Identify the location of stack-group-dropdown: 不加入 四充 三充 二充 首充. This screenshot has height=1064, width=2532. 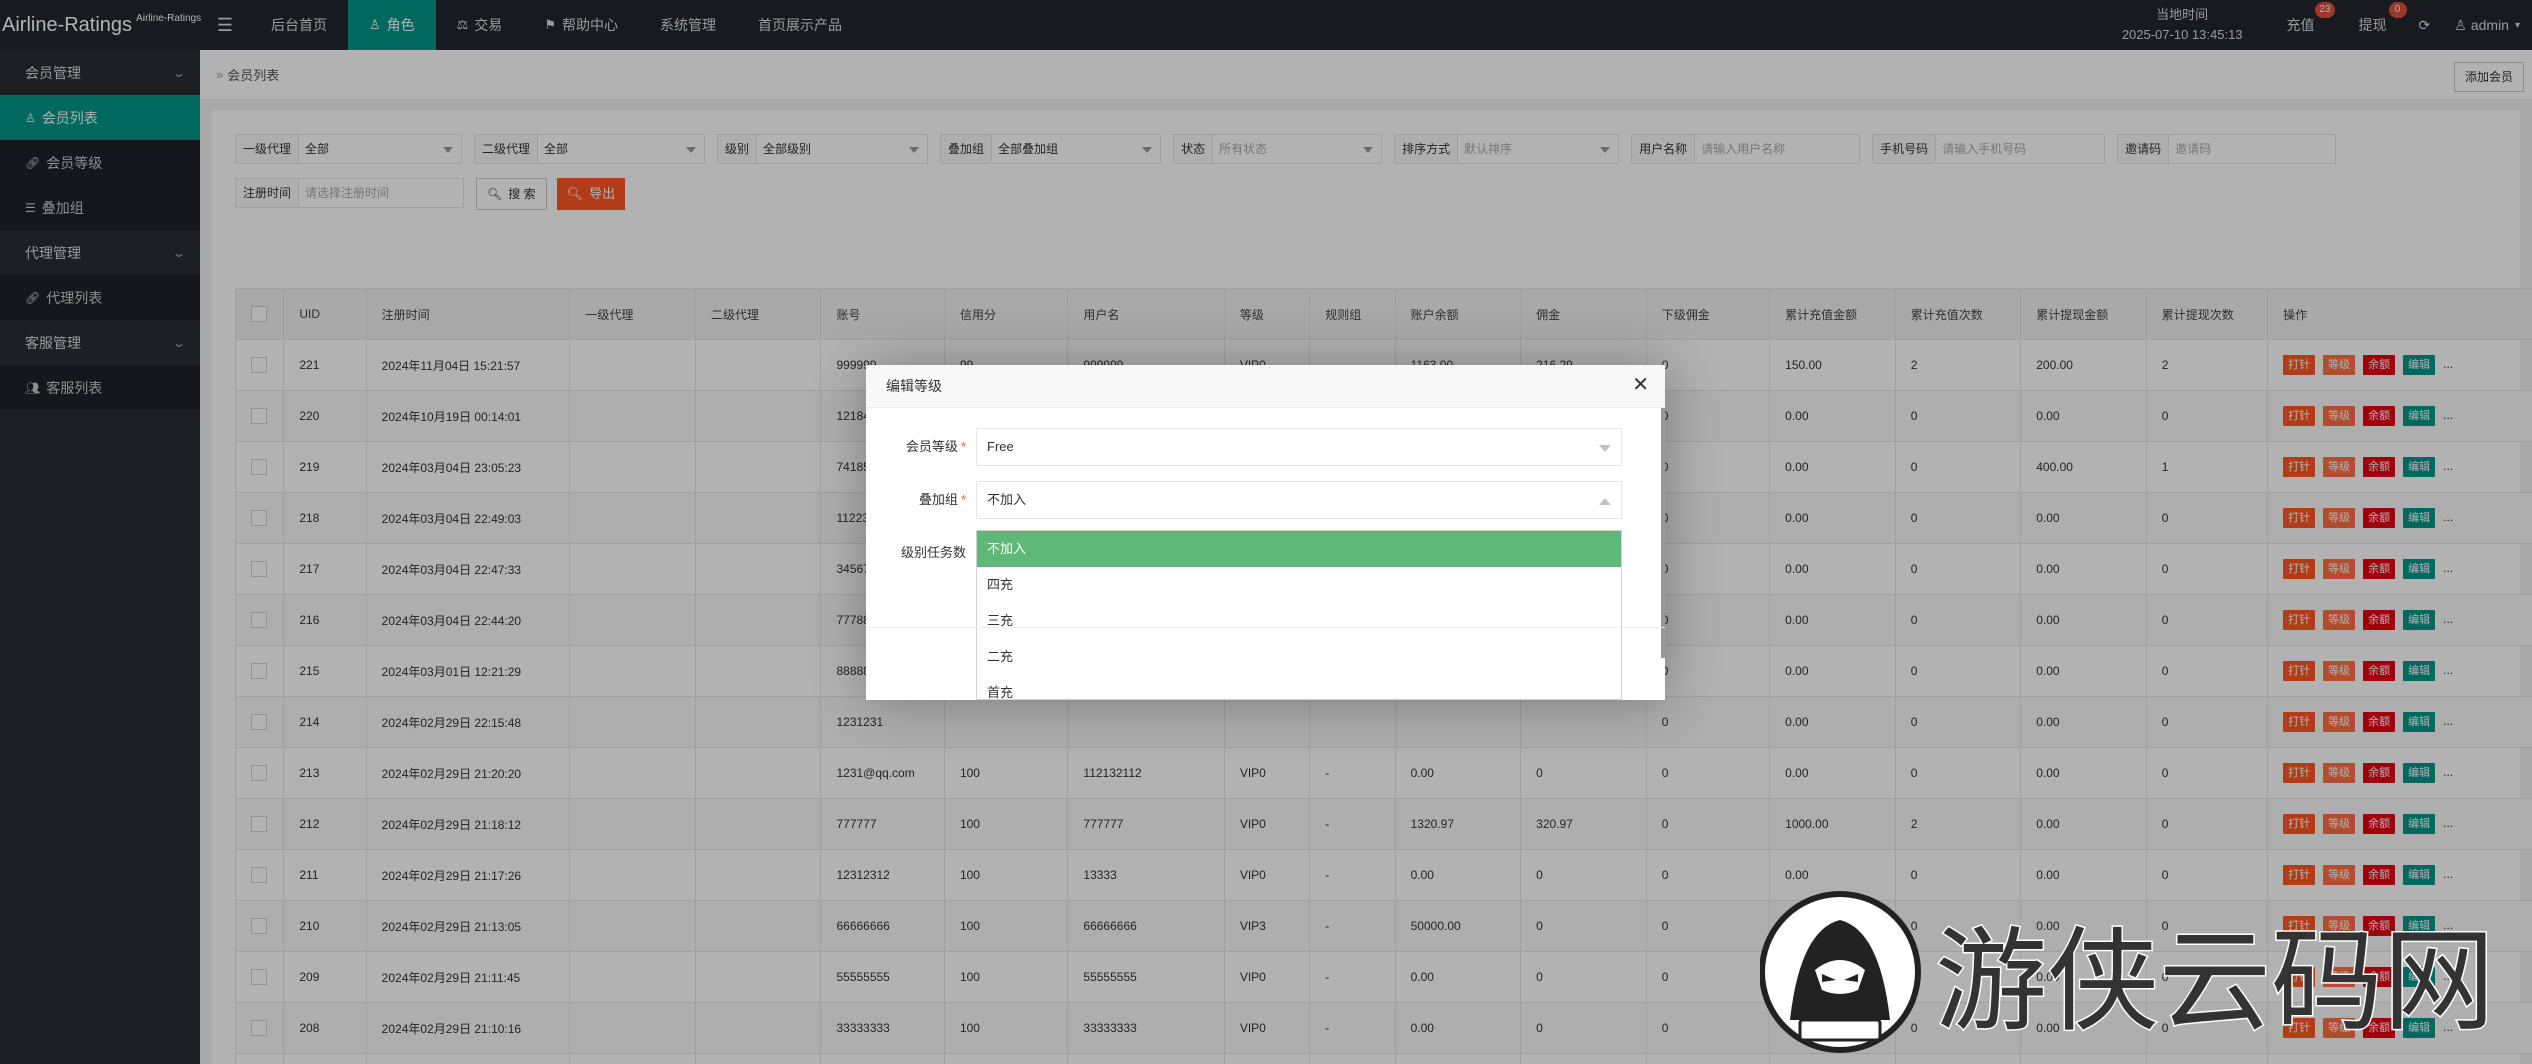
(1299, 615).